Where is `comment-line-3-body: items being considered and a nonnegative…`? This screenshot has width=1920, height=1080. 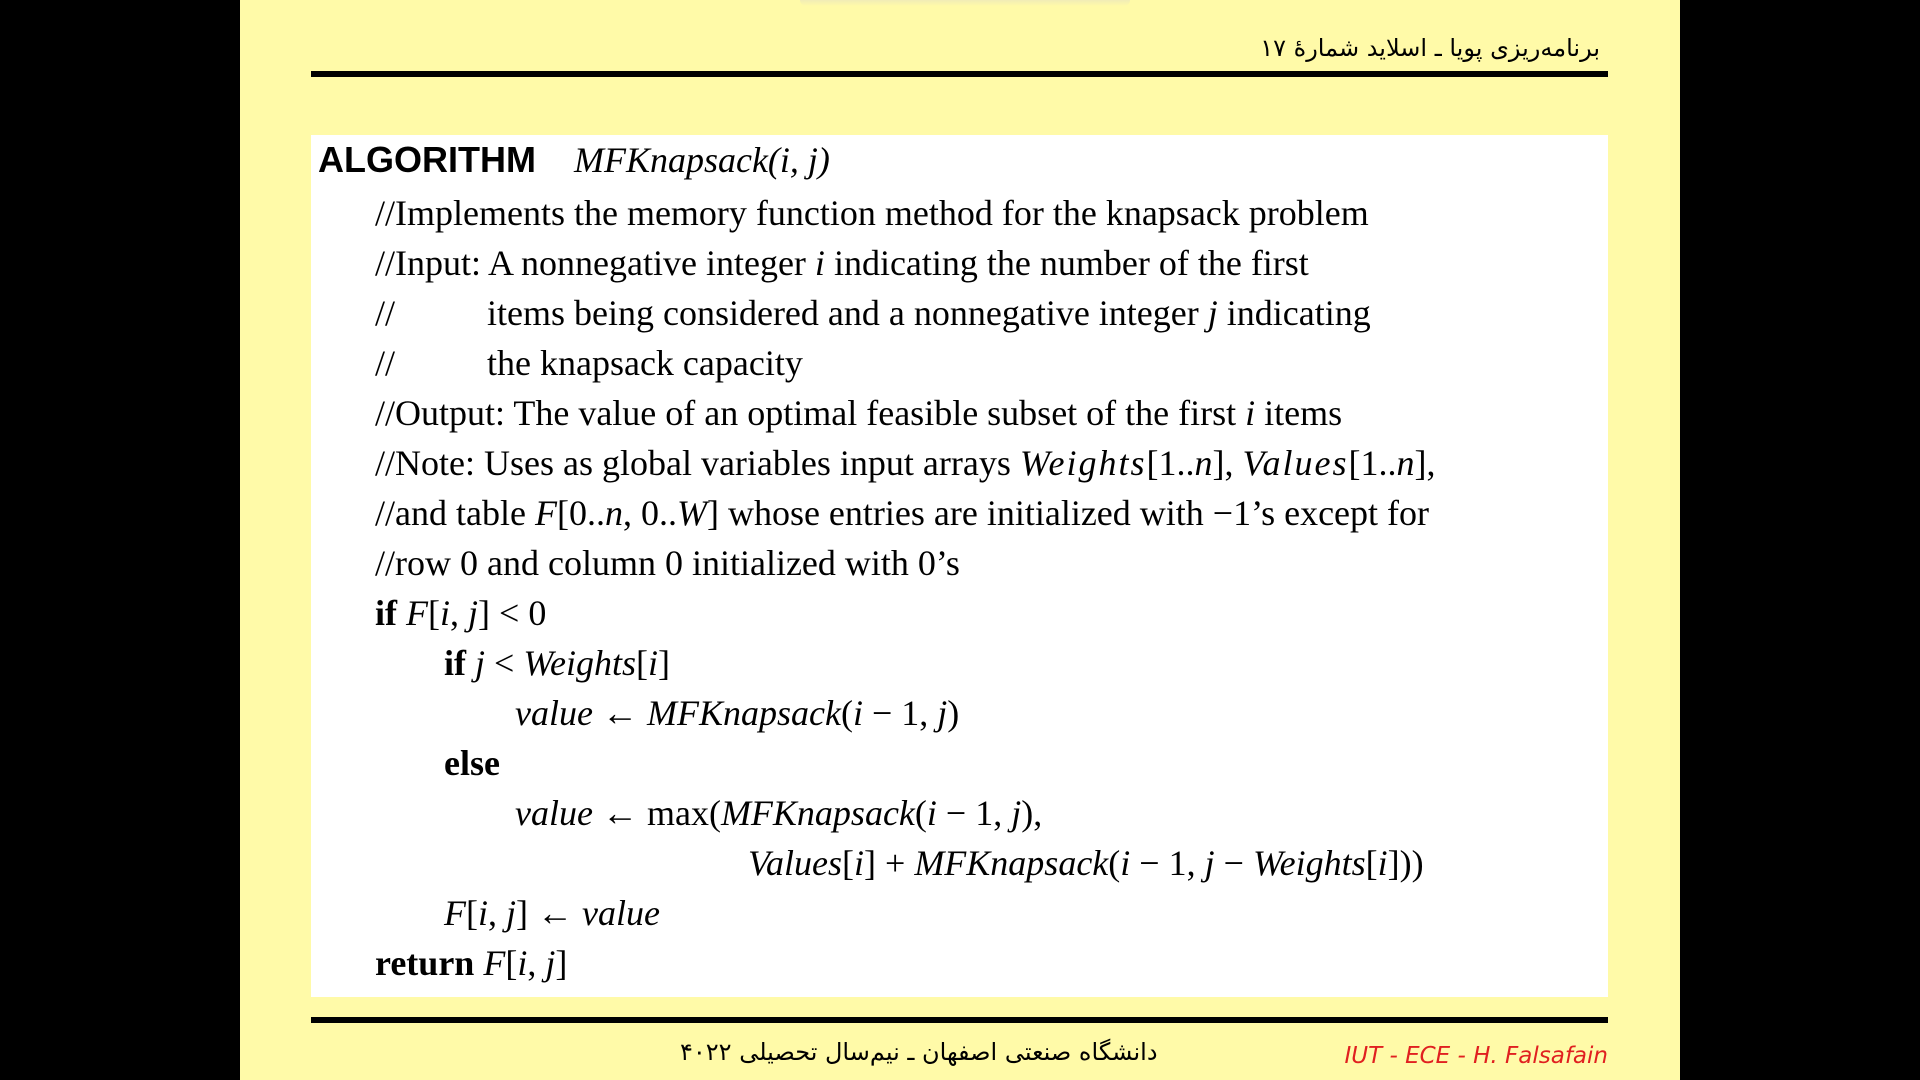 comment-line-3-body: items being considered and a nonnegative… is located at coordinates (929, 313).